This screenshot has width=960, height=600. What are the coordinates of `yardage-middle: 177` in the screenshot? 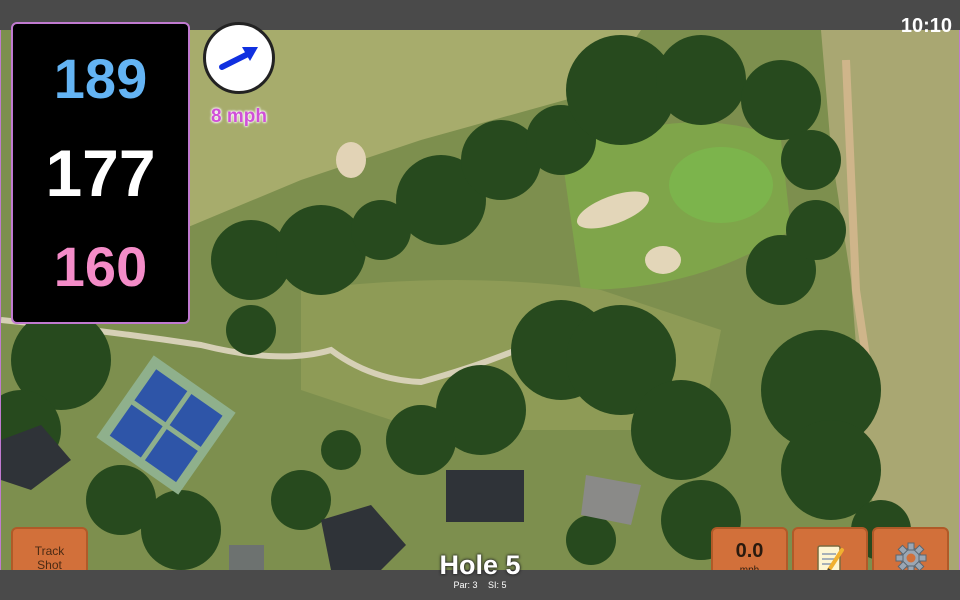 It's located at (100, 172).